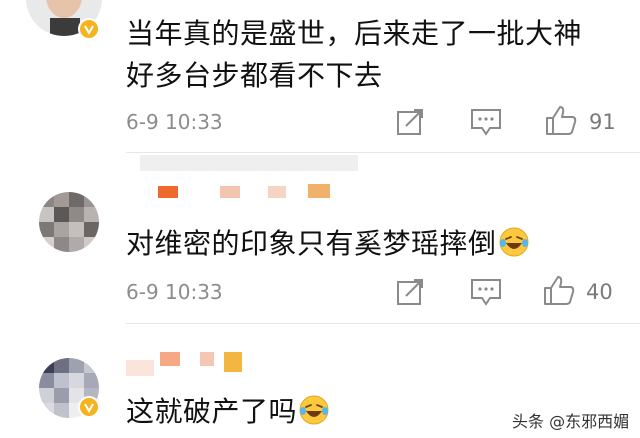 The image size is (640, 438). Describe the element at coordinates (602, 122) in the screenshot. I see `like-count: 91` at that location.